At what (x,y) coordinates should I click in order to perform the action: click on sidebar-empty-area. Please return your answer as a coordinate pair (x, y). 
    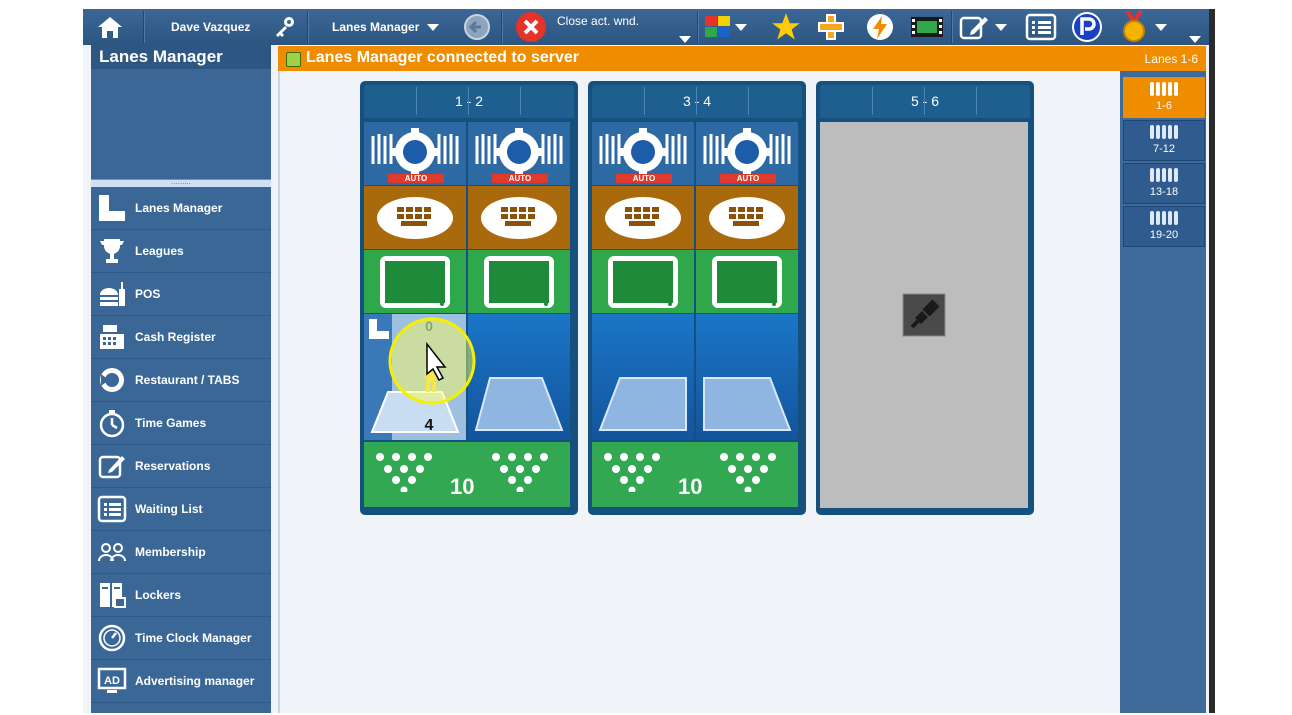
    Looking at the image, I should click on (181, 124).